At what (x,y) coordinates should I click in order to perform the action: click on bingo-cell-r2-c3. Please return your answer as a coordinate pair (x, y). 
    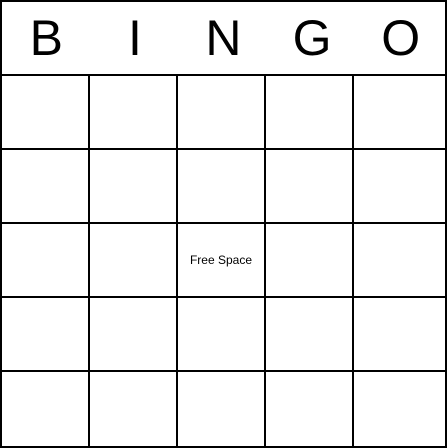
    Looking at the image, I should click on (222, 187).